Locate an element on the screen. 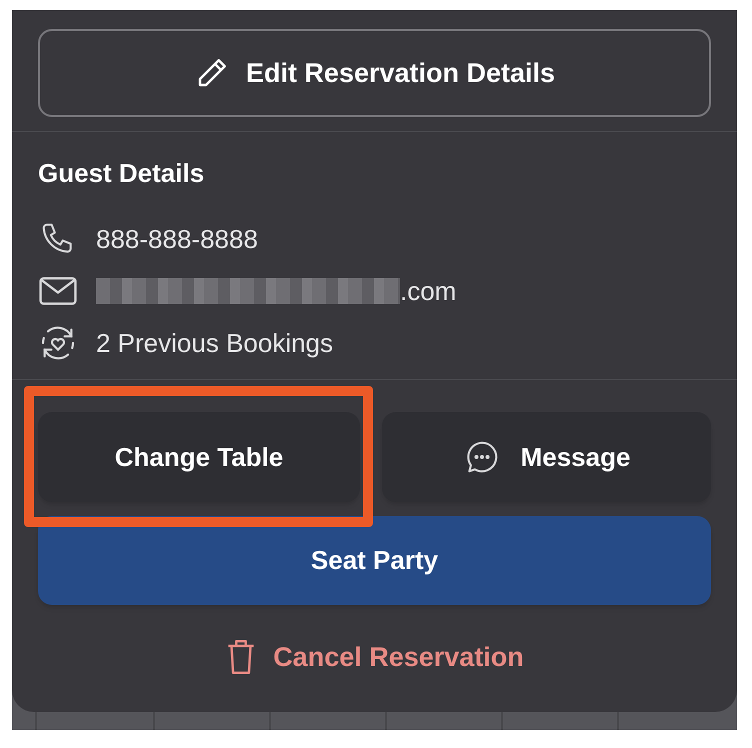 Image resolution: width=752 pixels, height=748 pixels. change-table-button: Change Table is located at coordinates (199, 457).